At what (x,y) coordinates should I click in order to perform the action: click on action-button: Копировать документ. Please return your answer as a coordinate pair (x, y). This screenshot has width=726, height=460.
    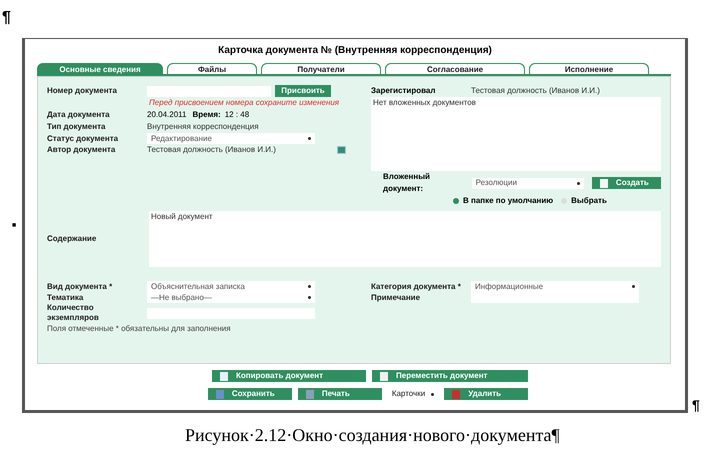
    Looking at the image, I should click on (289, 376).